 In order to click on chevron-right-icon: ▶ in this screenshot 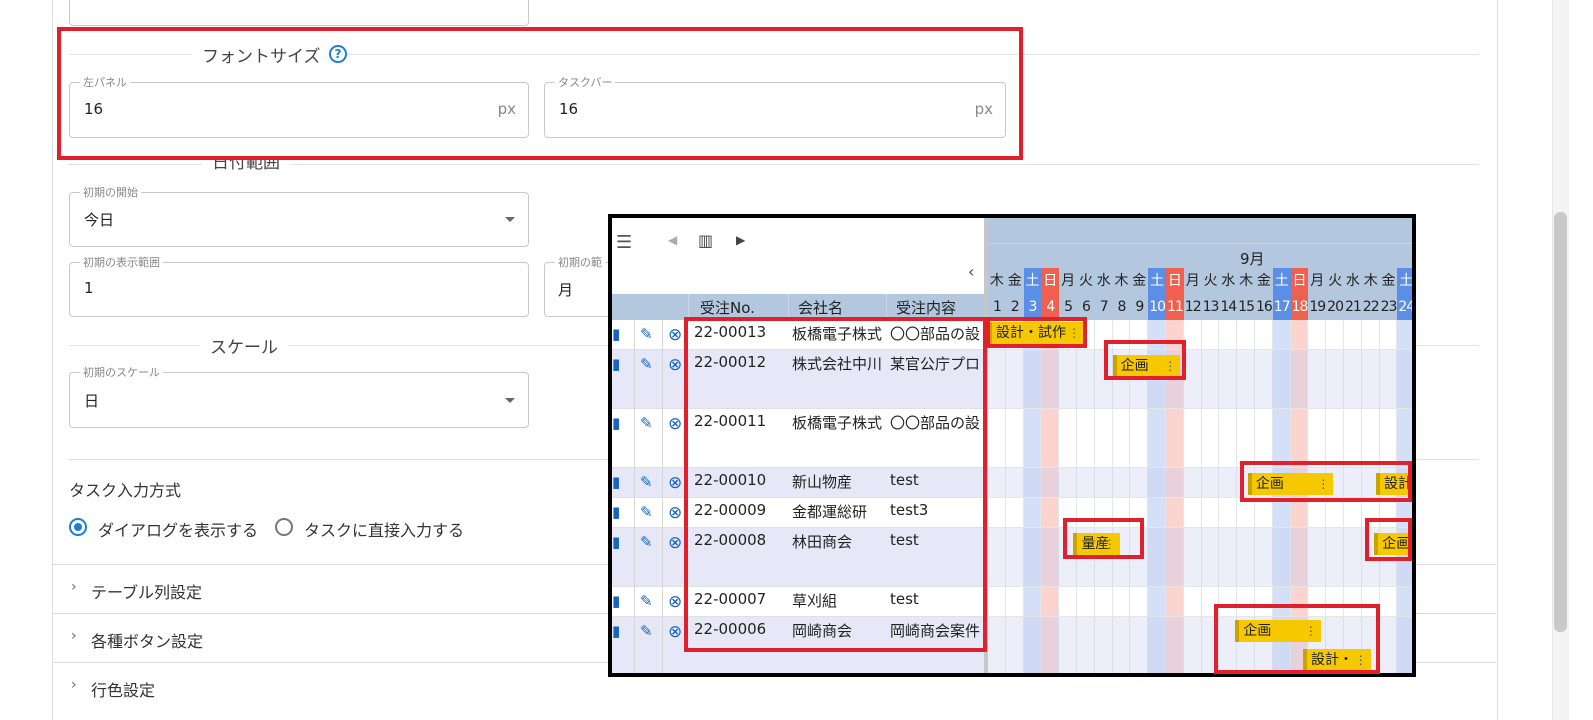, I will do `click(740, 240)`.